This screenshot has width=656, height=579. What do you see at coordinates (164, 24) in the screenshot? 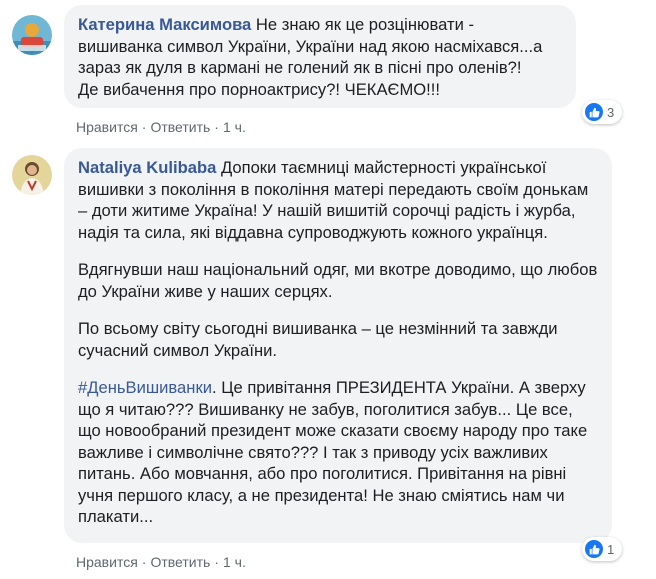
I see `comment-author: Катерина Максимова` at bounding box center [164, 24].